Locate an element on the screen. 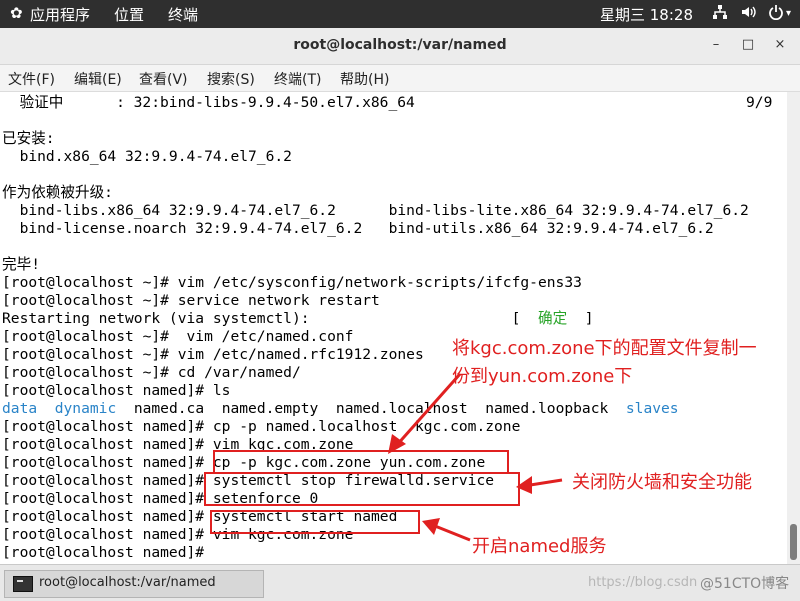  power-icon is located at coordinates (776, 14).